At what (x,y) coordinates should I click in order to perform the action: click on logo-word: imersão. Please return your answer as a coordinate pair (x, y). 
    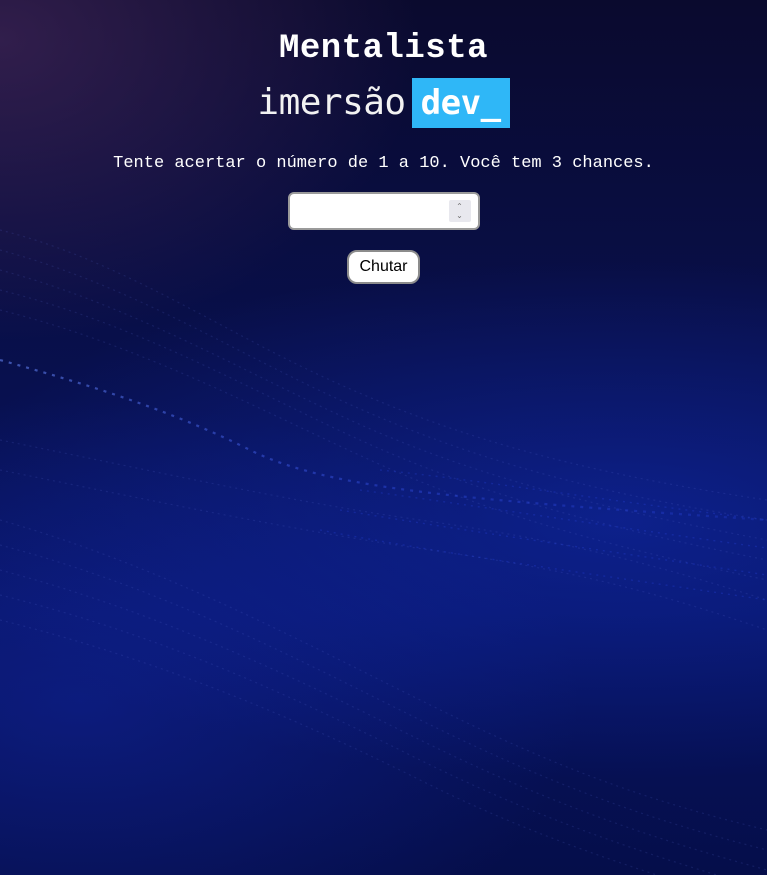
    Looking at the image, I should click on (331, 102).